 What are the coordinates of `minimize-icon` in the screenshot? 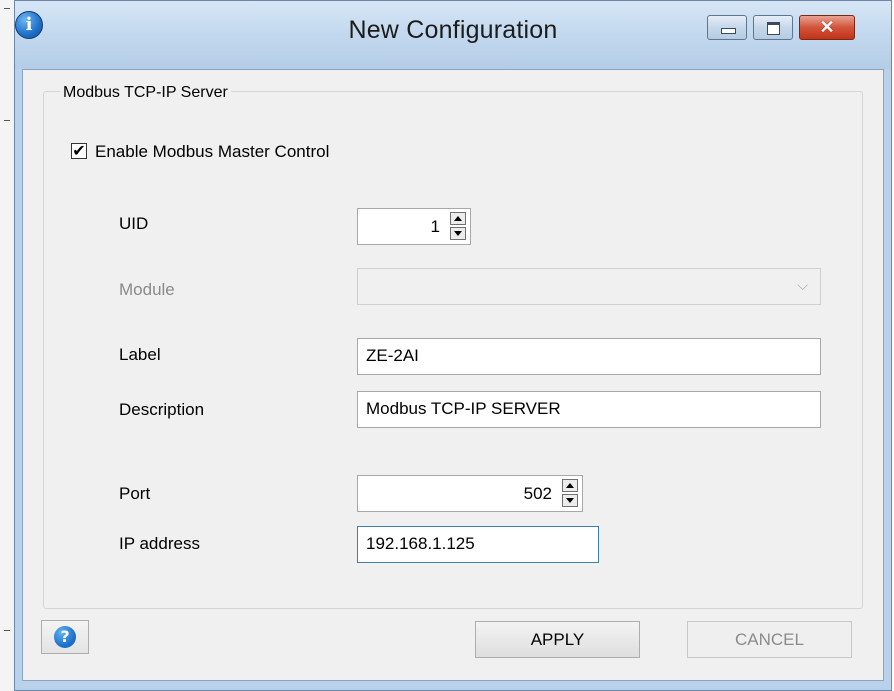 It's located at (728, 31).